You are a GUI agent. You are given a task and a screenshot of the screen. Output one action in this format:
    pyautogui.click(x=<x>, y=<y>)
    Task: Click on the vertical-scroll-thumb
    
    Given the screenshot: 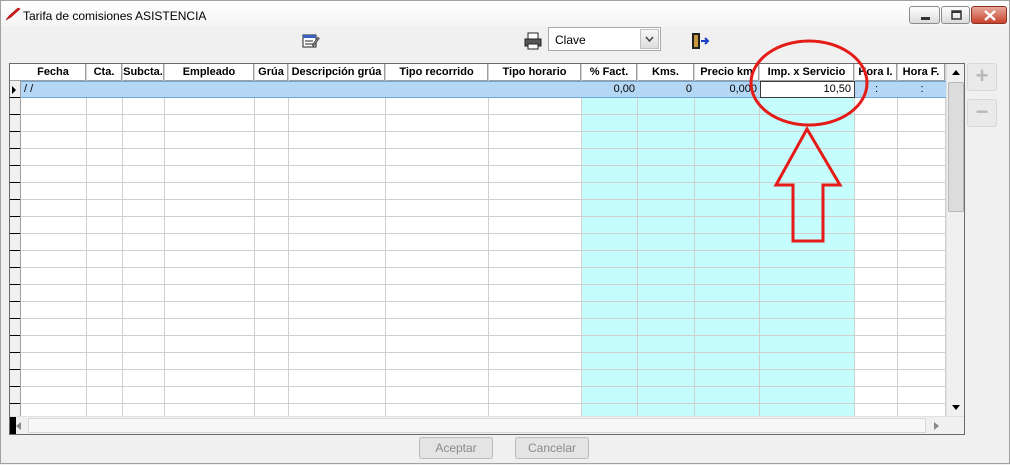 What is the action you would take?
    pyautogui.click(x=956, y=147)
    